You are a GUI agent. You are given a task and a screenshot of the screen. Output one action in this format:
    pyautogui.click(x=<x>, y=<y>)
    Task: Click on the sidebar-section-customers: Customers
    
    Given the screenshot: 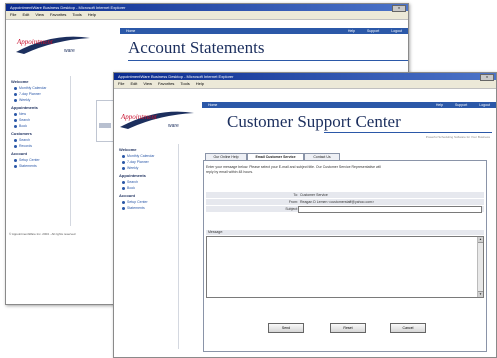 What is the action you would take?
    pyautogui.click(x=21, y=133)
    